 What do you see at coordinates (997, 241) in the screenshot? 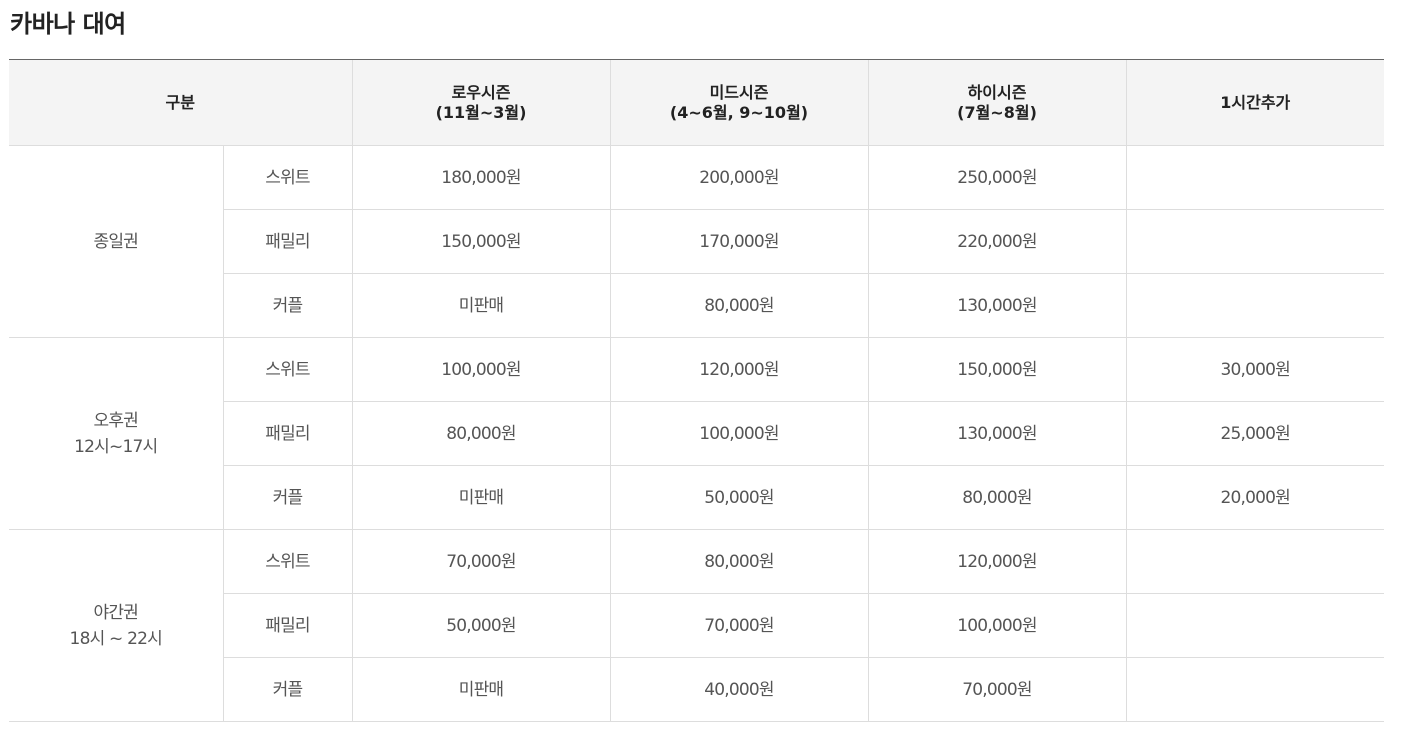
I see `price-high: 220,000원` at bounding box center [997, 241].